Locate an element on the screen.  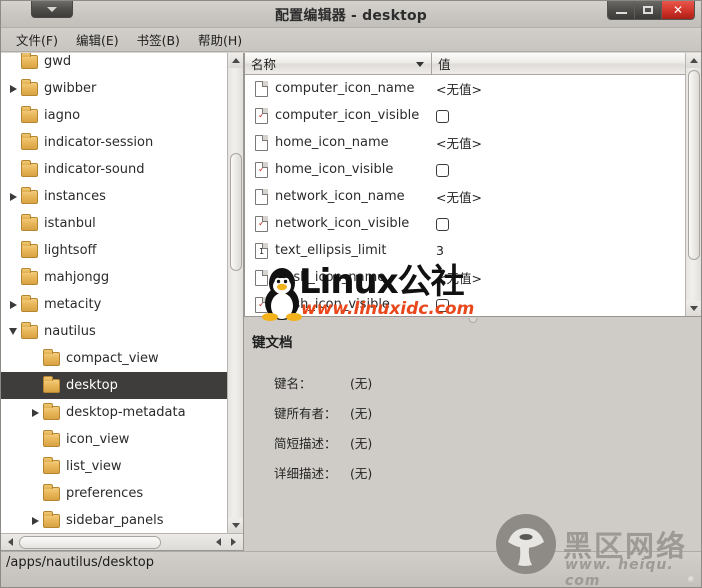
key-list-header: 名称 值 is located at coordinates (473, 64).